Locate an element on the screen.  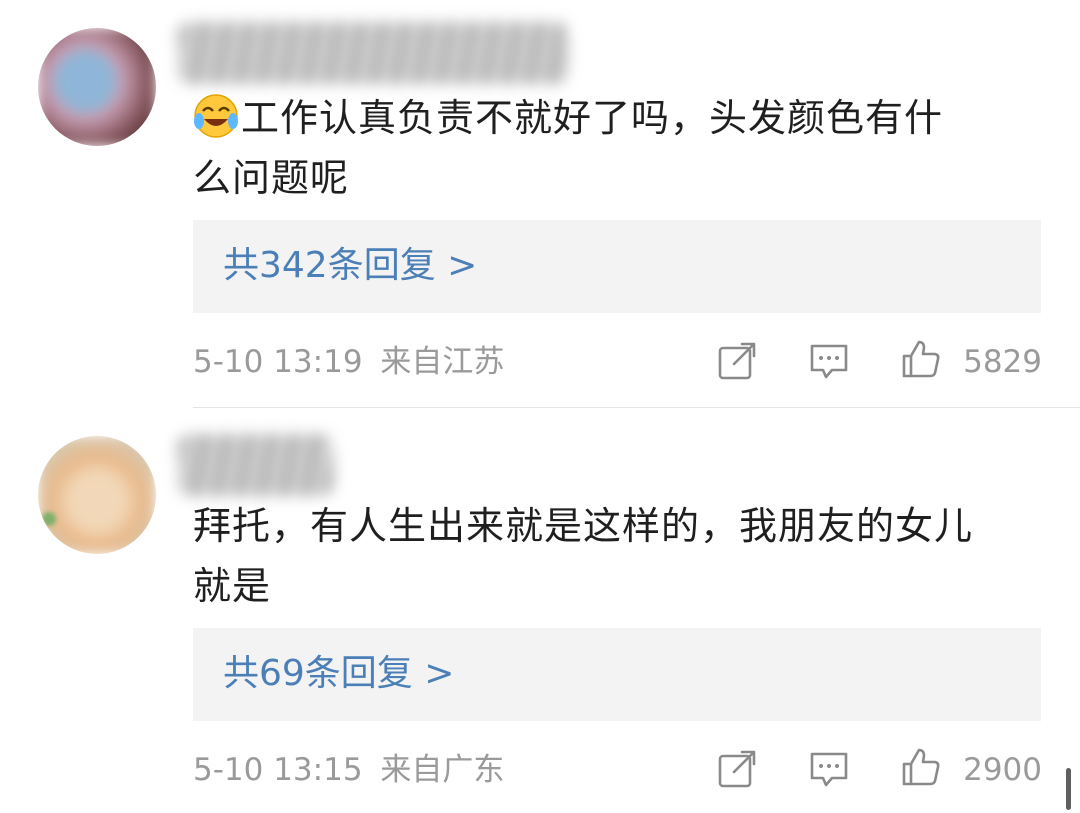
comment-text-line1: 工作认真负责不就好了吗，头发颜色有什 is located at coordinates (592, 118).